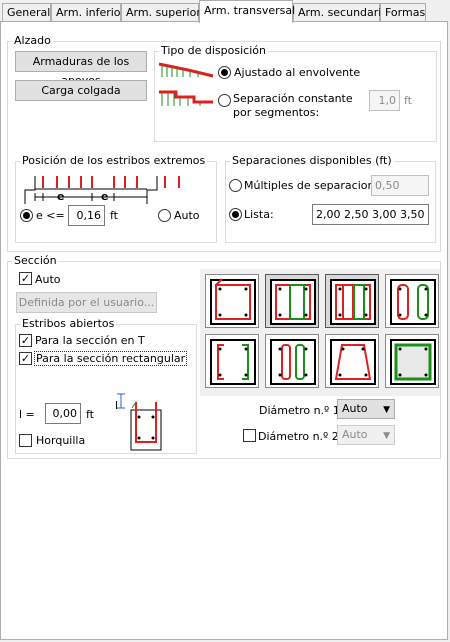 Image resolution: width=450 pixels, height=642 pixels. What do you see at coordinates (330, 202) in the screenshot?
I see `separaciones-group` at bounding box center [330, 202].